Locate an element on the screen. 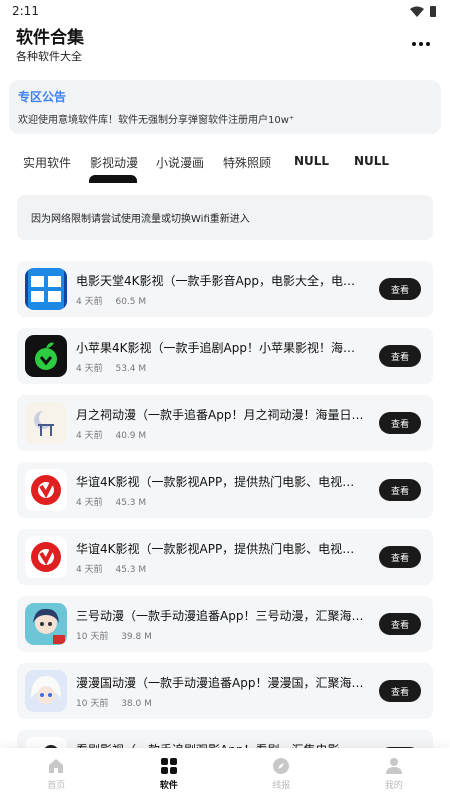  app-header: 软件合集 各种软件大全 is located at coordinates (225, 48).